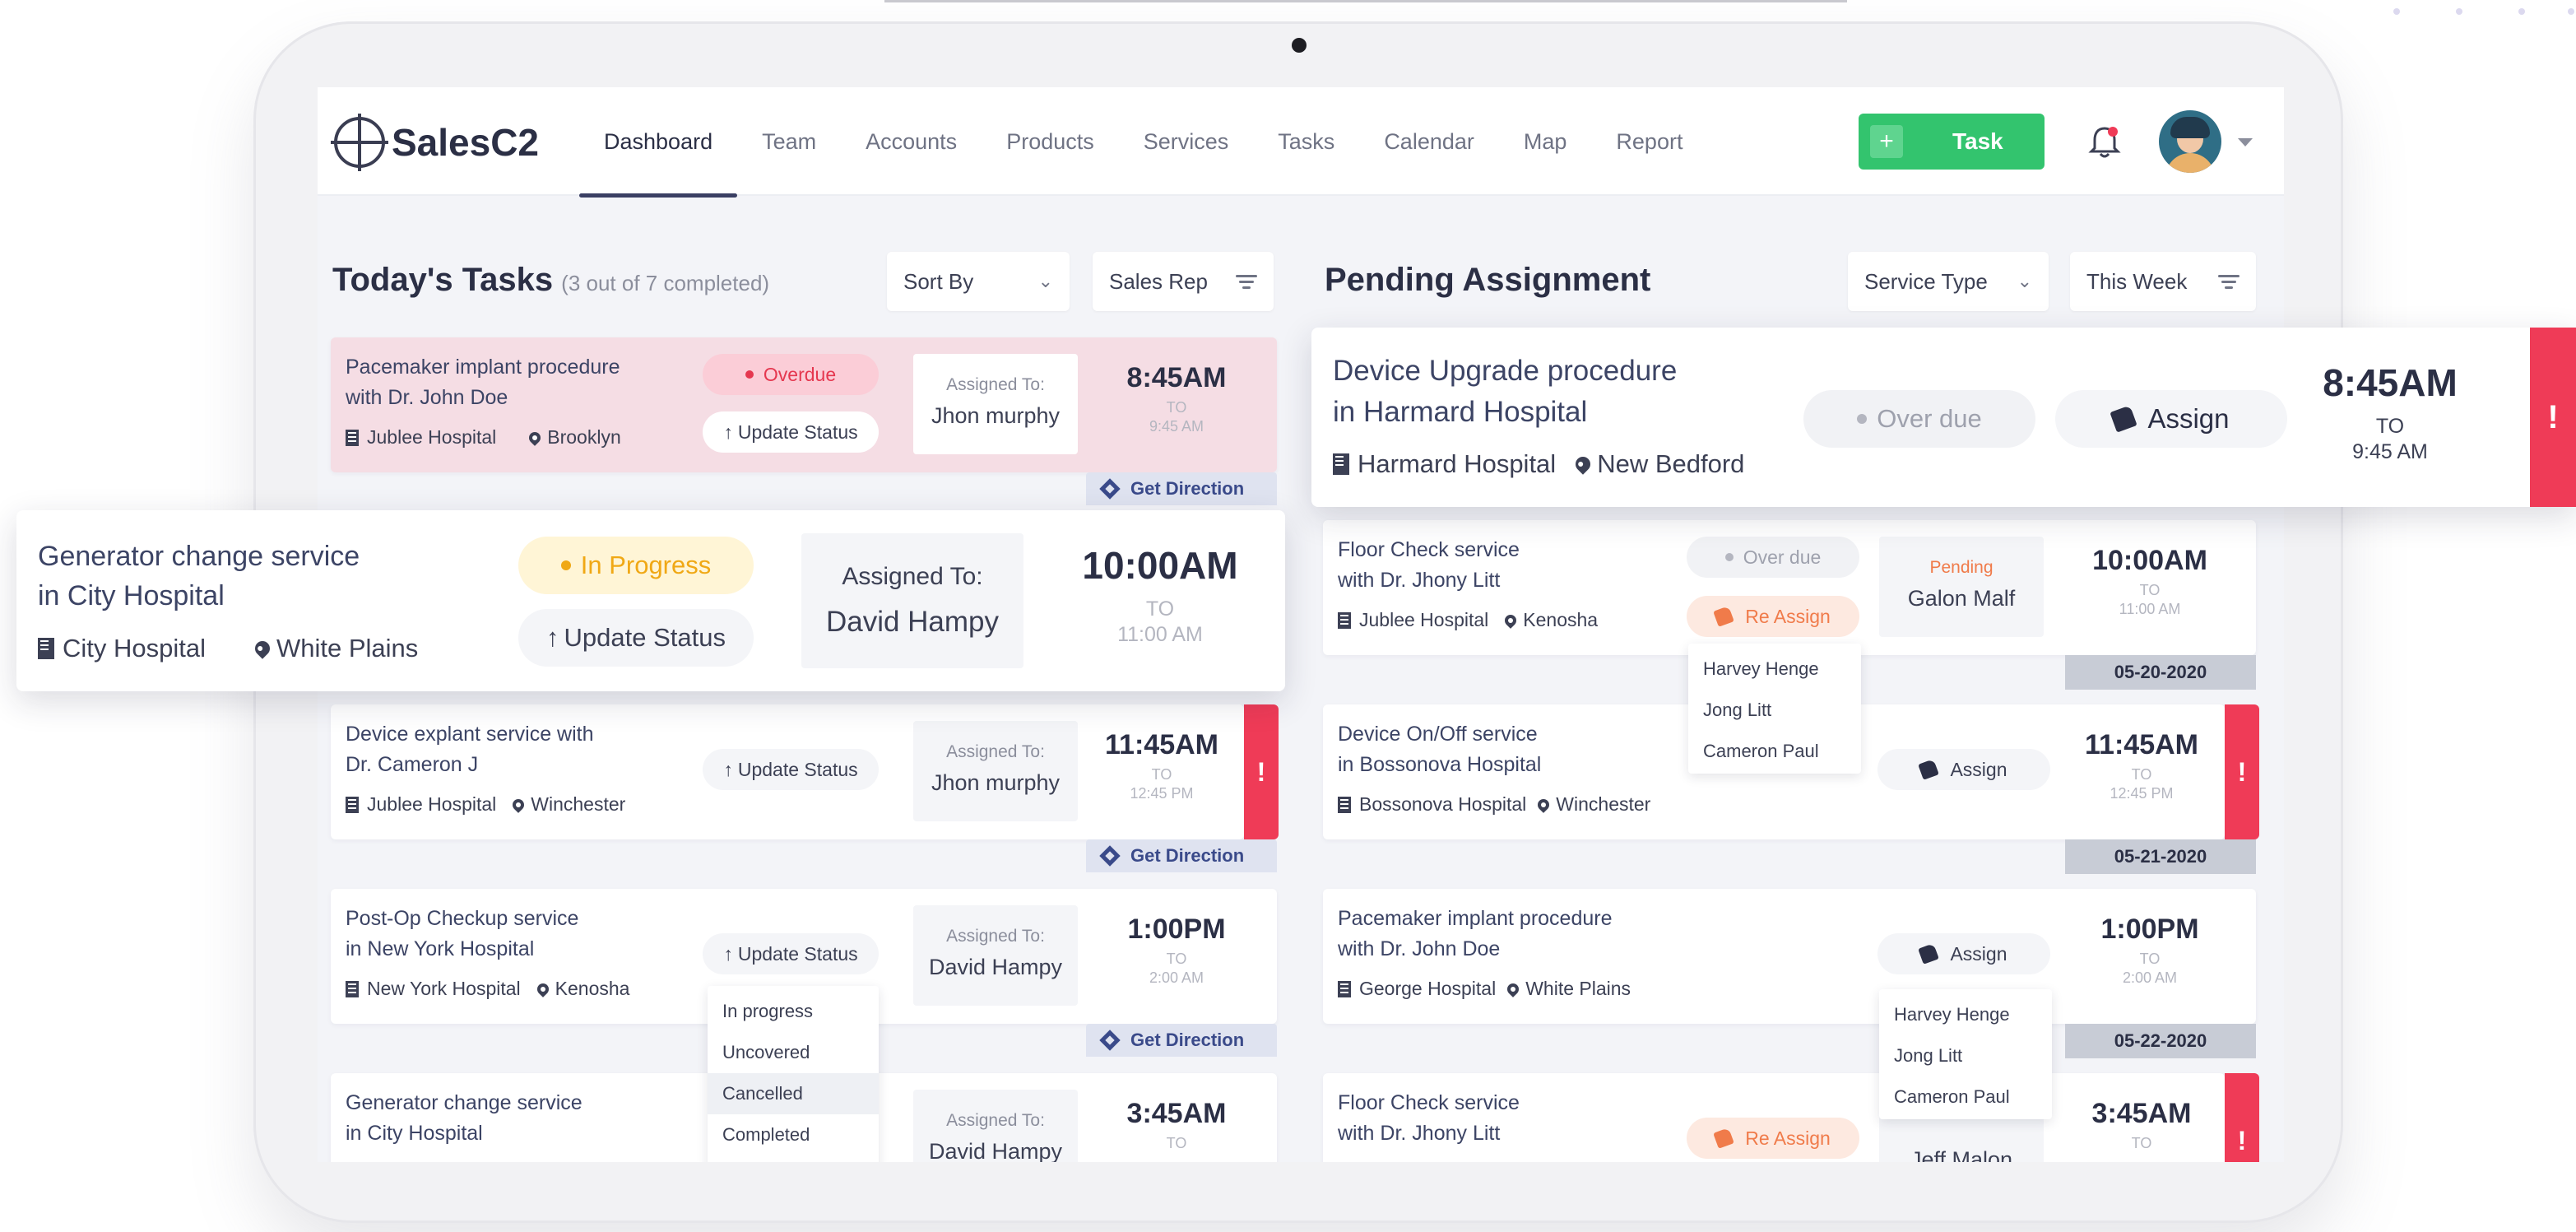  Describe the element at coordinates (412, 764) in the screenshot. I see `task-title-line2: Dr. Cameron J` at that location.